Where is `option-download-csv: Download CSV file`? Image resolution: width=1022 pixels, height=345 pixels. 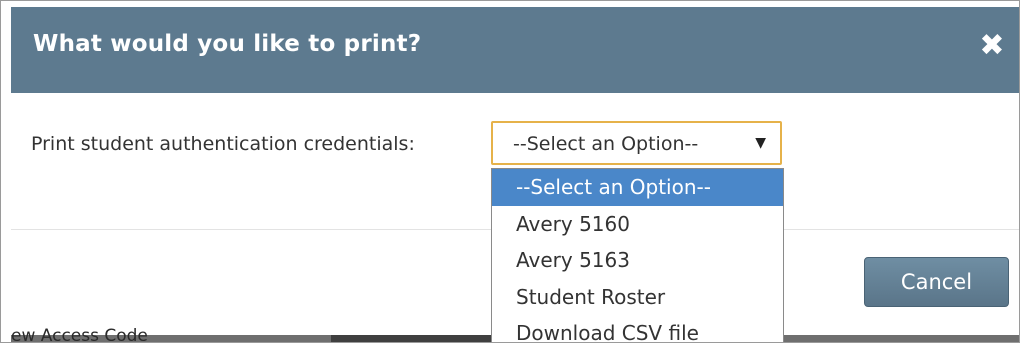 option-download-csv: Download CSV file is located at coordinates (637, 328).